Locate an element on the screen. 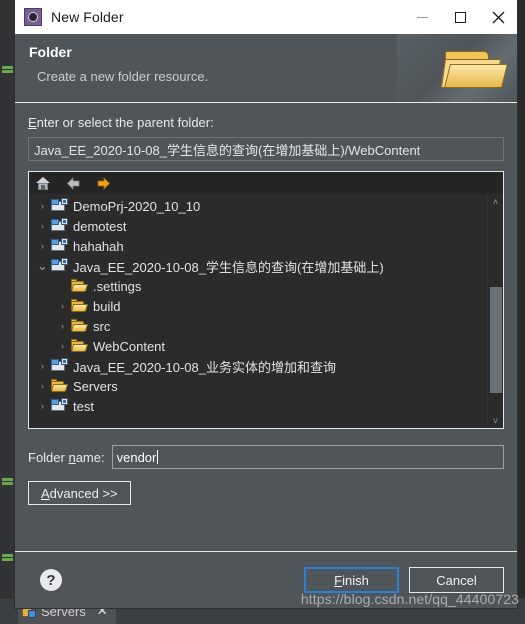 The height and width of the screenshot is (624, 525). tree-row-label: src is located at coordinates (102, 326).